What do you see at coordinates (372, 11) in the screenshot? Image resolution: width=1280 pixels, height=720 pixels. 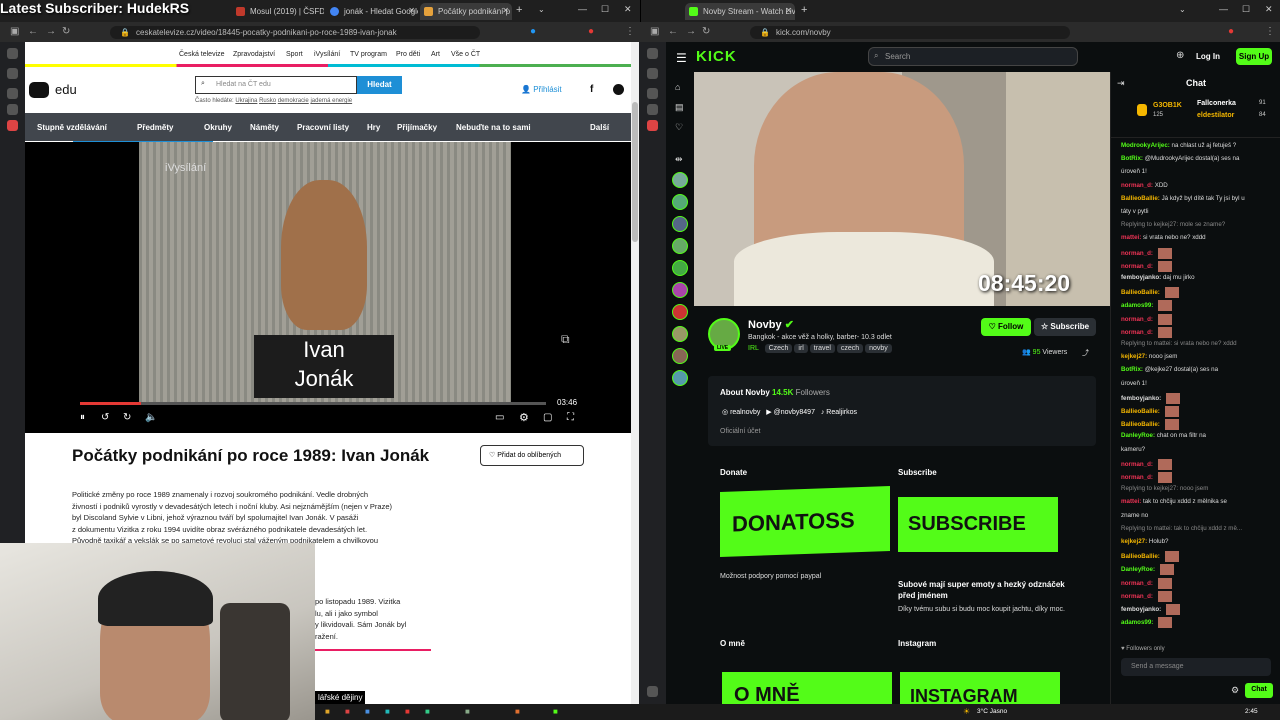 I see `tab-google: jonák - Hledat Googlem✕` at bounding box center [372, 11].